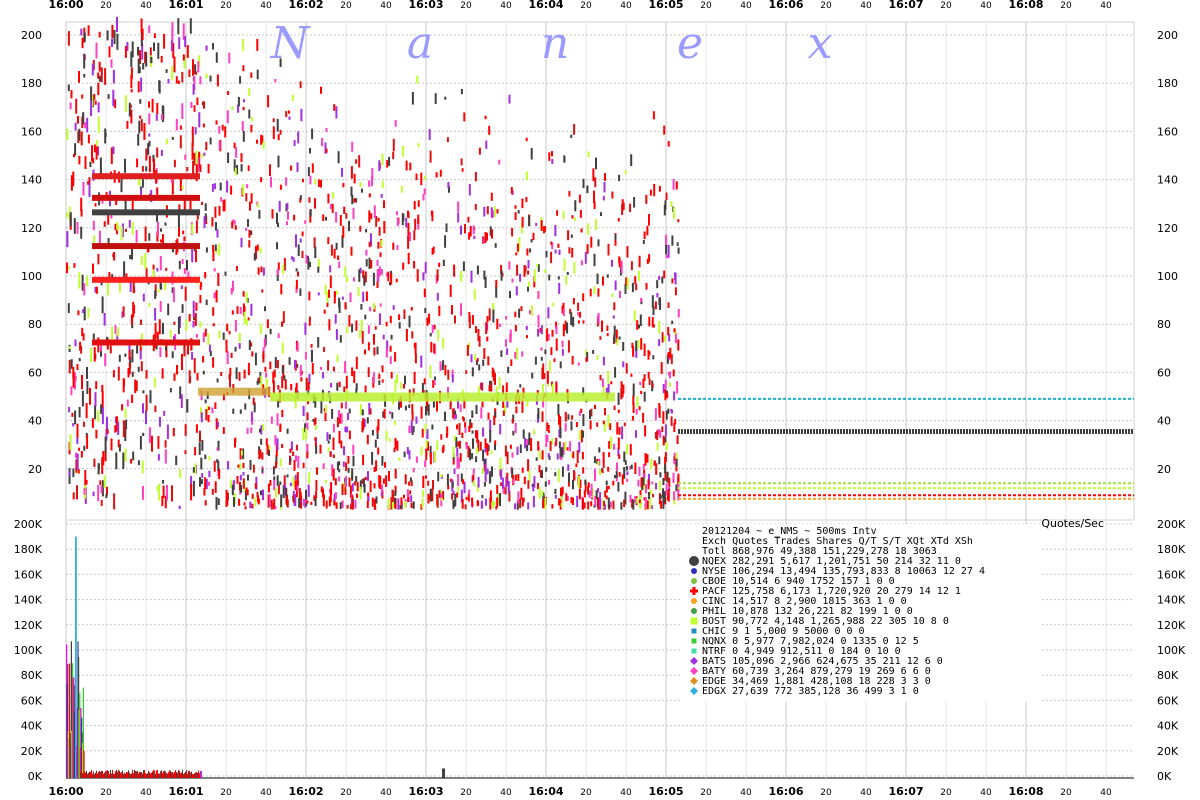  What do you see at coordinates (35, 324) in the screenshot?
I see `y-tick-label: 80` at bounding box center [35, 324].